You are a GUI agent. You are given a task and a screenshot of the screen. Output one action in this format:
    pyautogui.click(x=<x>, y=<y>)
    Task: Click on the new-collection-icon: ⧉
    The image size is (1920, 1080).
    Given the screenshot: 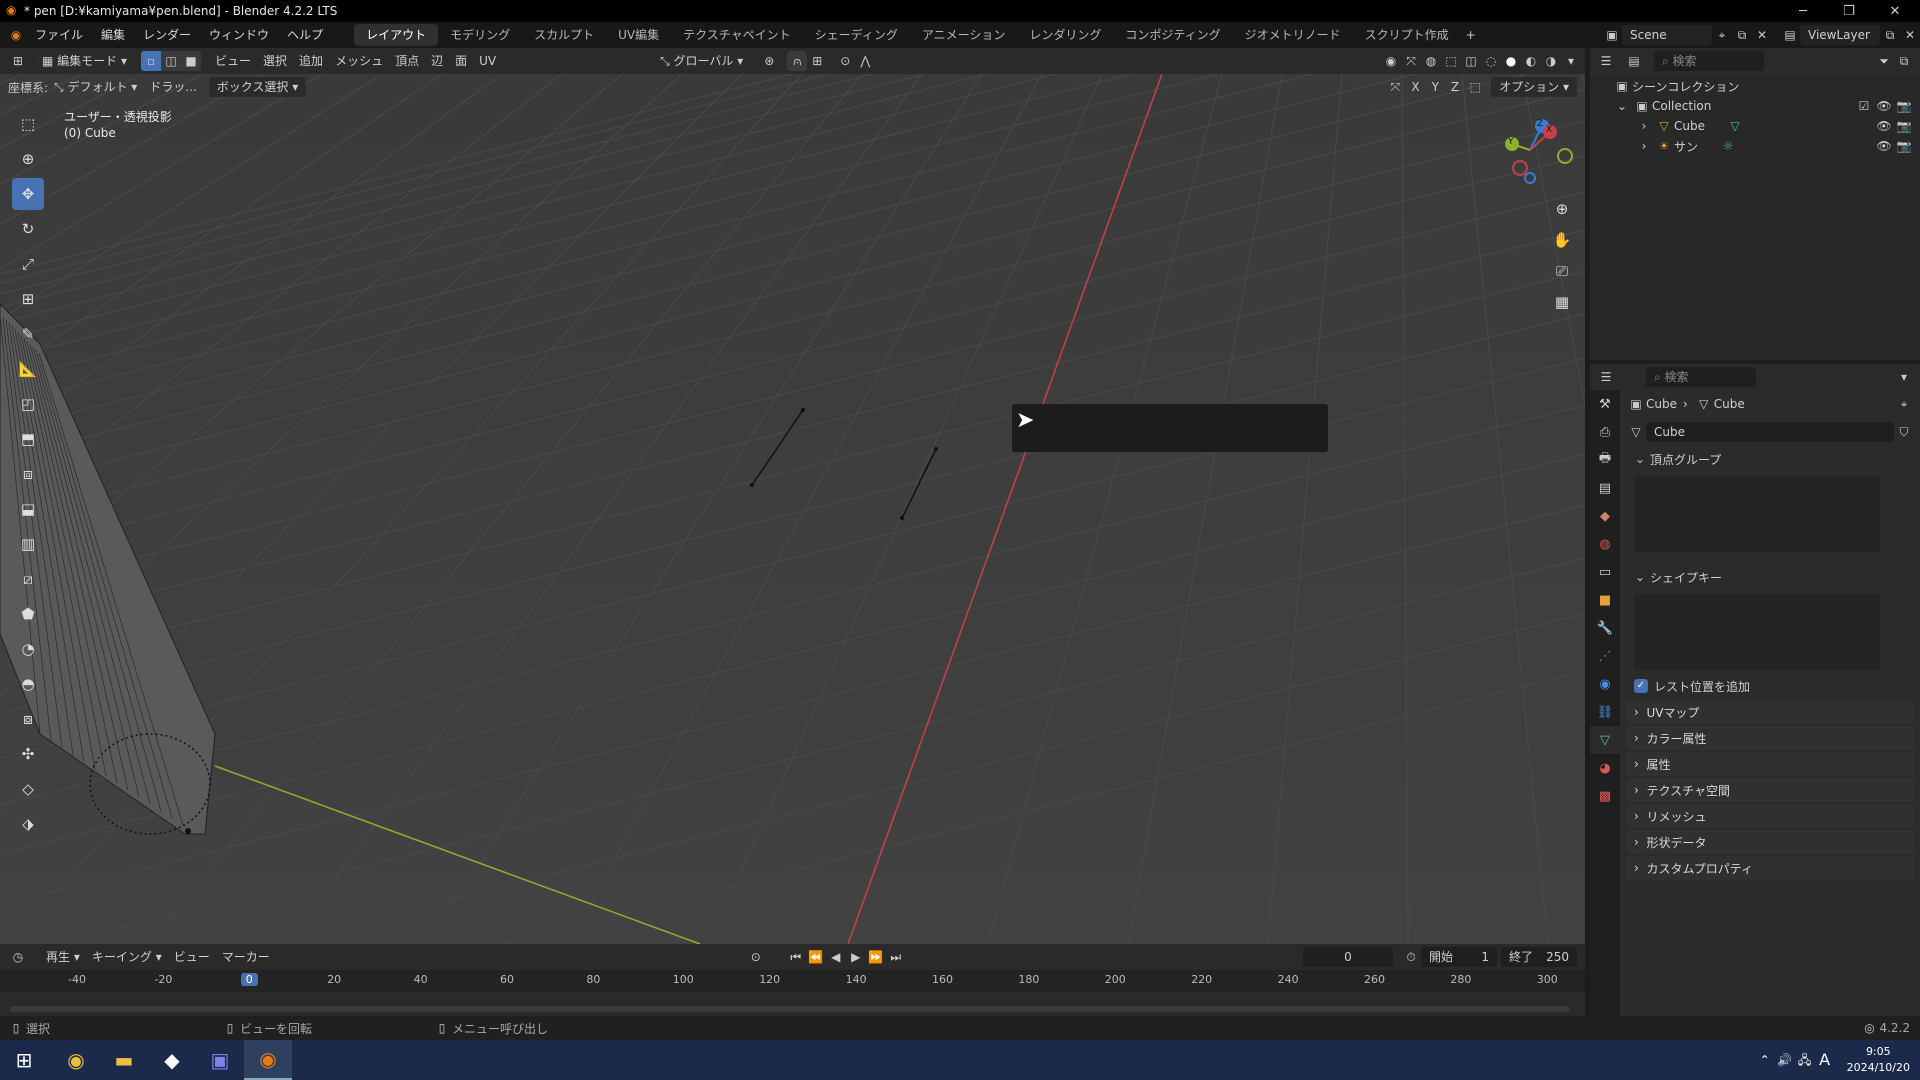 What is the action you would take?
    pyautogui.click(x=1904, y=61)
    